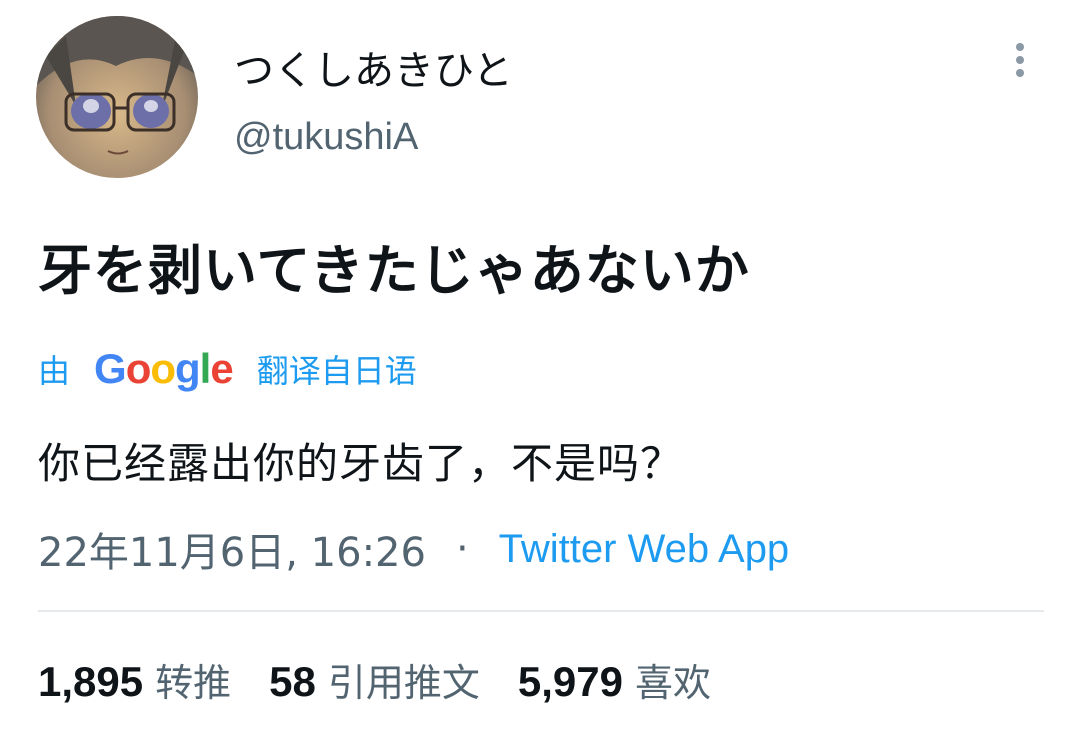 The width and height of the screenshot is (1076, 736). Describe the element at coordinates (394, 270) in the screenshot. I see `tweet-text: 牙を剥いてきたじゃあないか` at that location.